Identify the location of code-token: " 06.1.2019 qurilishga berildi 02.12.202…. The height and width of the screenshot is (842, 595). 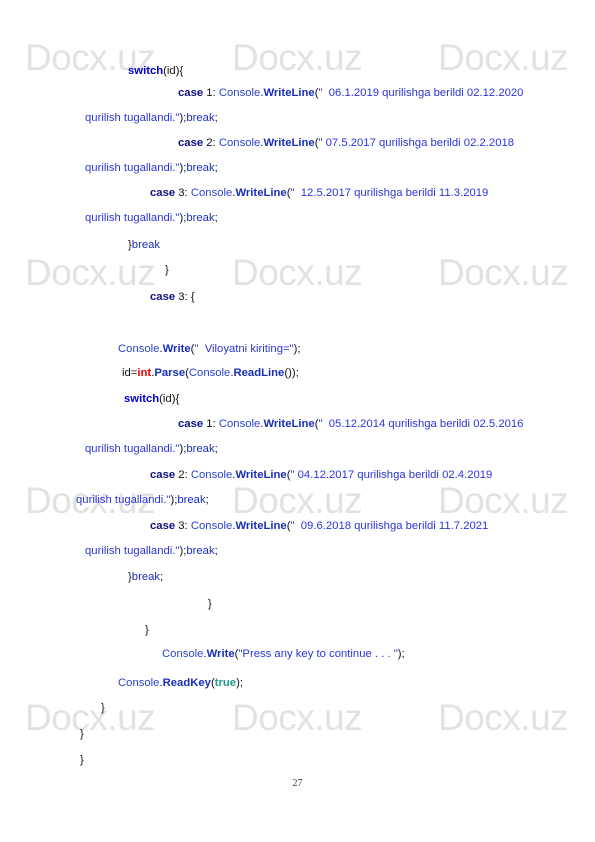
(421, 93).